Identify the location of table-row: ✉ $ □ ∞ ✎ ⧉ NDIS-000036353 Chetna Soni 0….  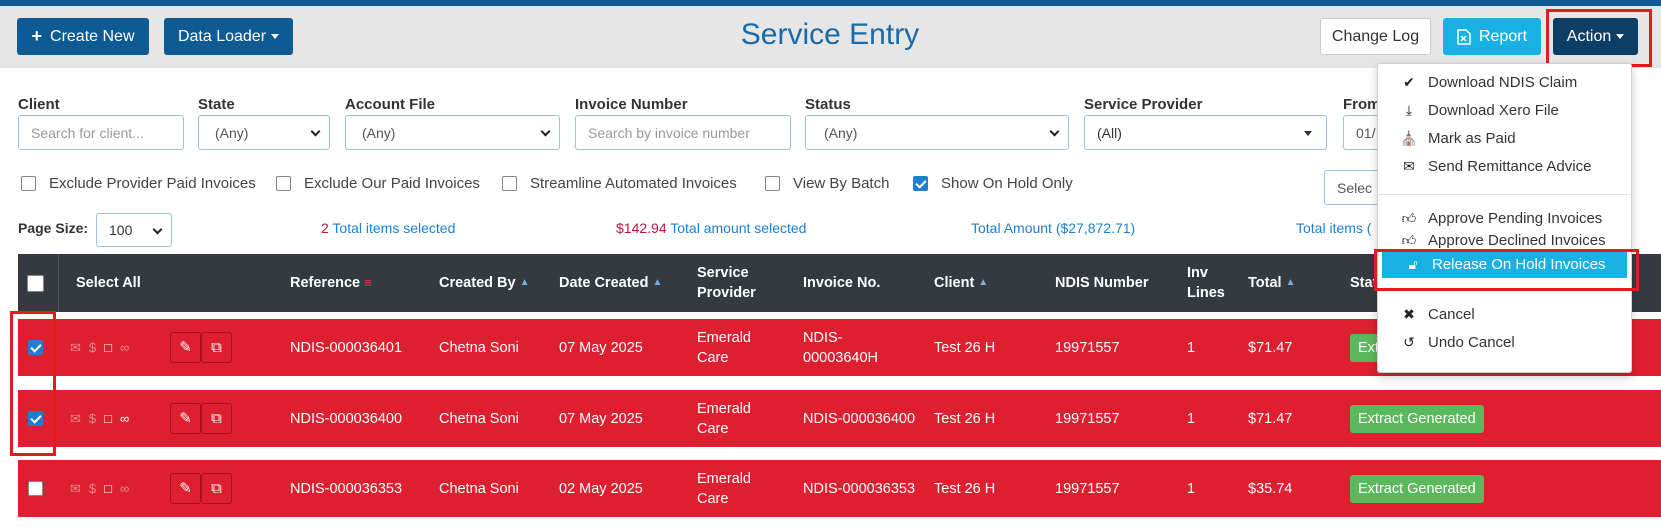
(839, 488).